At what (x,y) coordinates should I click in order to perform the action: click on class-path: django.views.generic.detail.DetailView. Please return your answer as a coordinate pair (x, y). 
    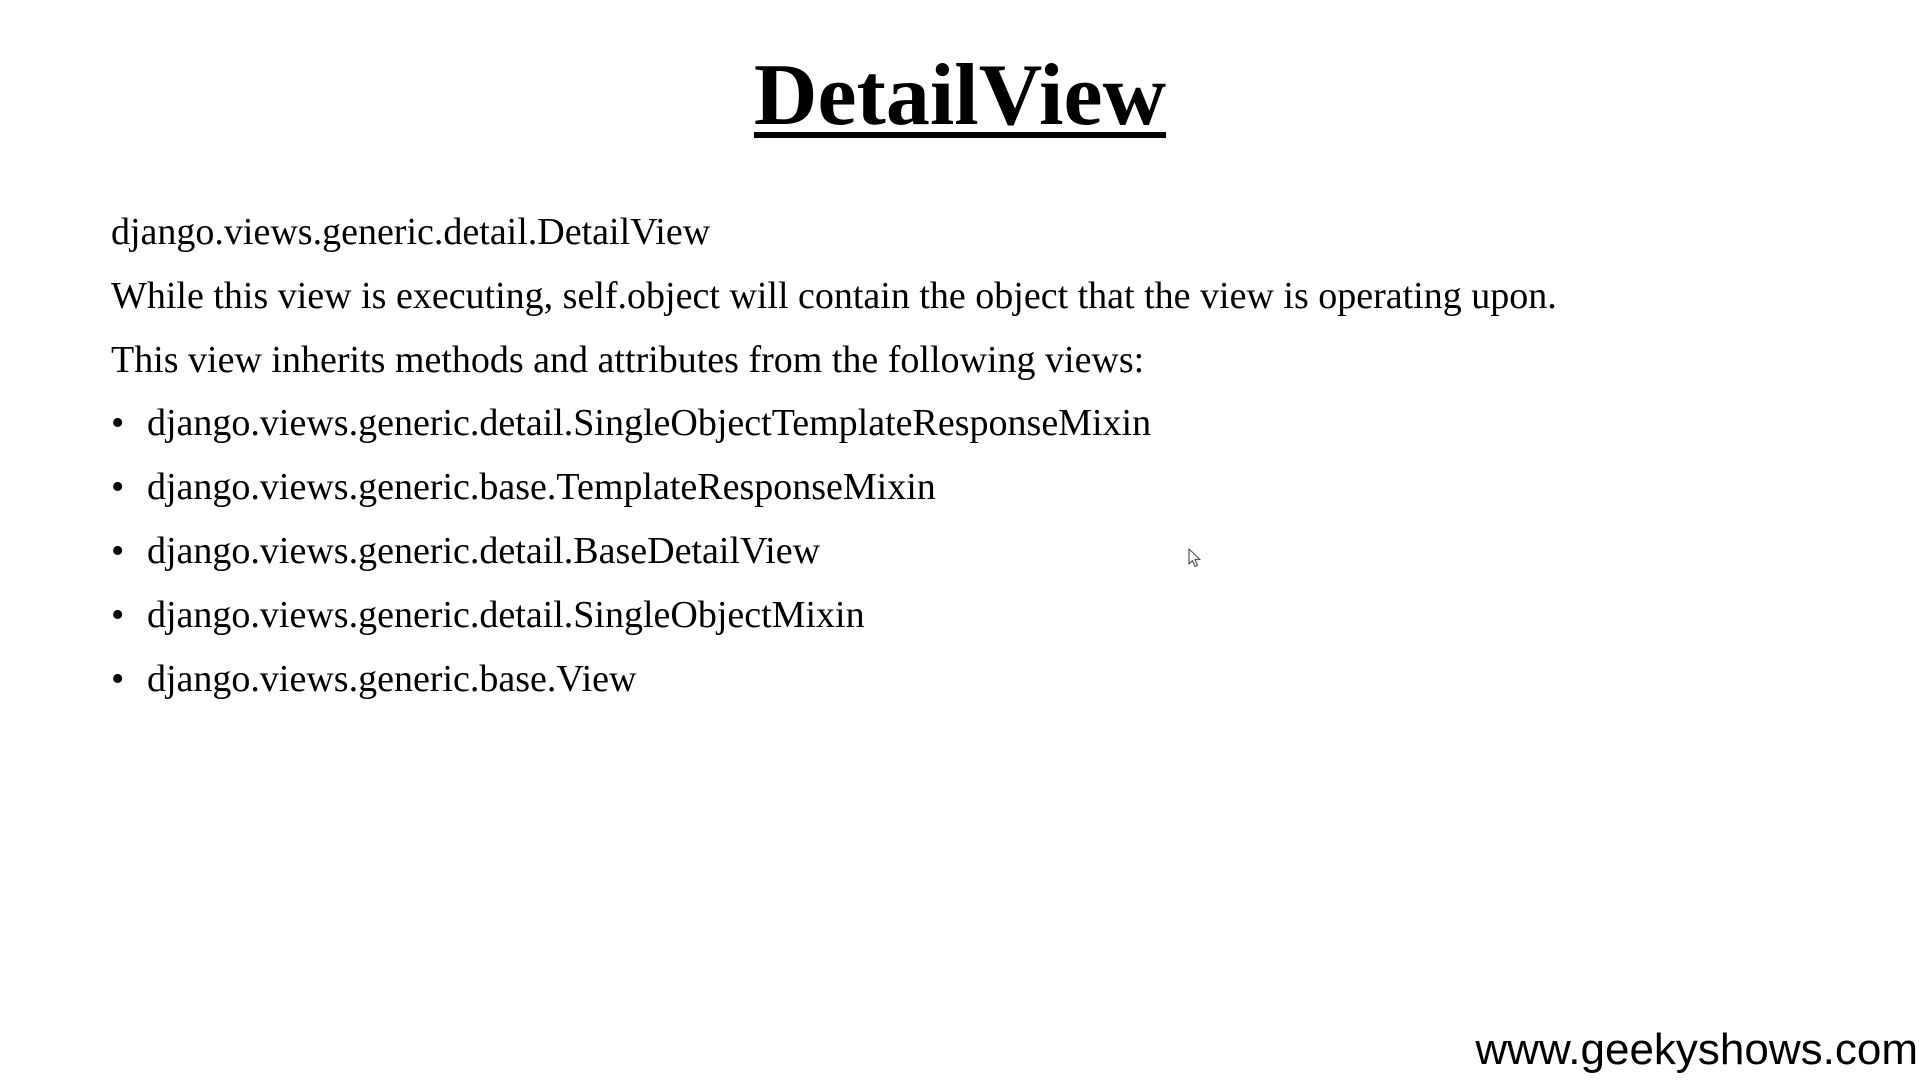
    Looking at the image, I should click on (411, 232).